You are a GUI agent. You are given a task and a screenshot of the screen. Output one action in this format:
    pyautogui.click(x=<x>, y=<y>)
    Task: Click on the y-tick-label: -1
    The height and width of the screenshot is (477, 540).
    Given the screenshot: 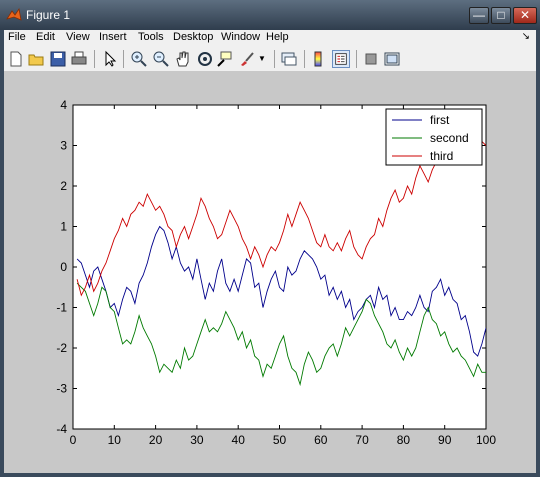 What is the action you would take?
    pyautogui.click(x=61, y=308)
    